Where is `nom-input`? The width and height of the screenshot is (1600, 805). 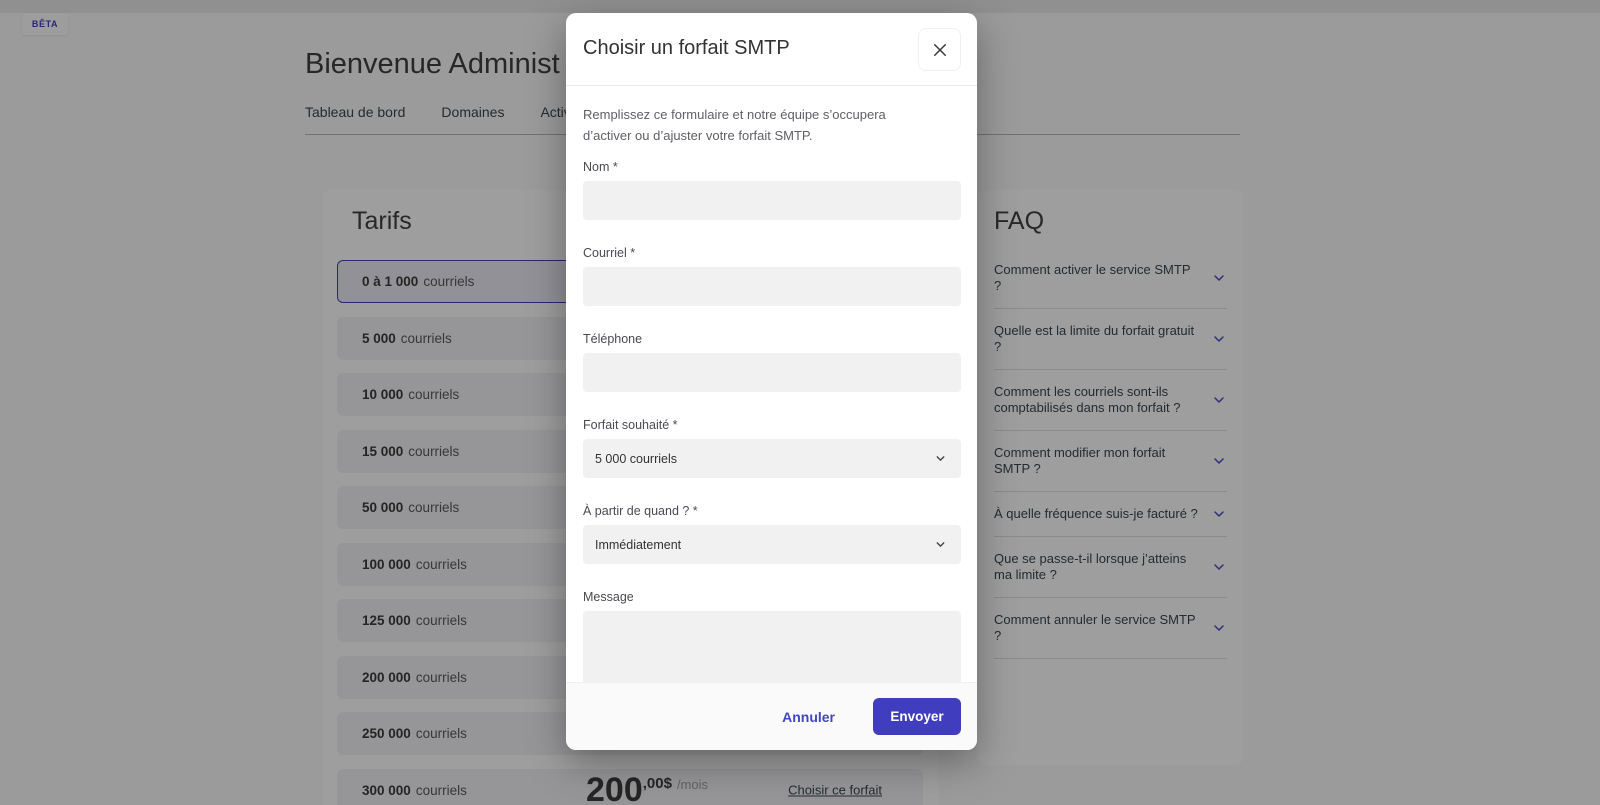
nom-input is located at coordinates (772, 200).